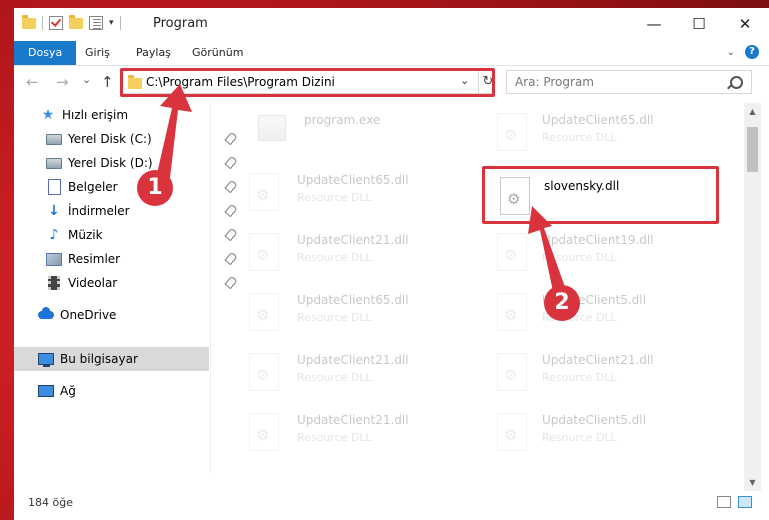  Describe the element at coordinates (46, 314) in the screenshot. I see `cloud-icon` at that location.